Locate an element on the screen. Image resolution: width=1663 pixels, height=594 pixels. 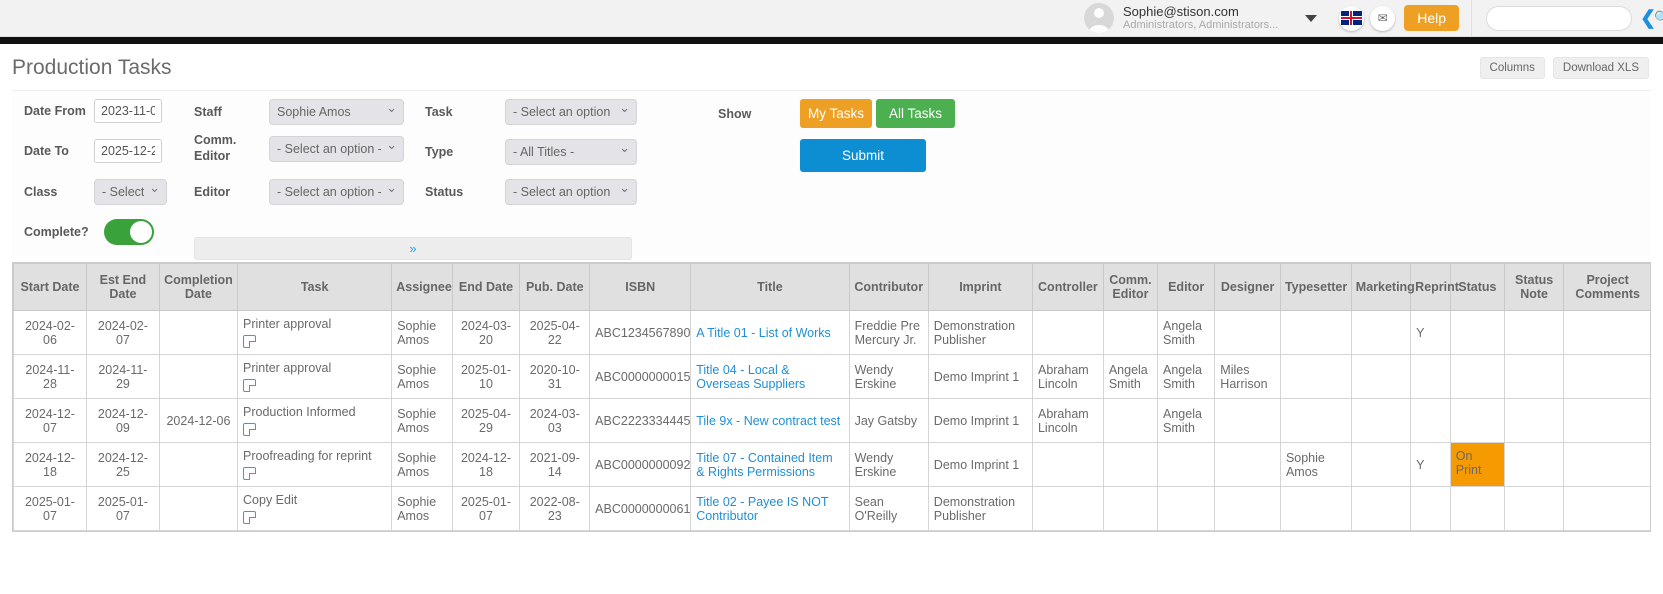
messages-button: ✉ is located at coordinates (1383, 18).